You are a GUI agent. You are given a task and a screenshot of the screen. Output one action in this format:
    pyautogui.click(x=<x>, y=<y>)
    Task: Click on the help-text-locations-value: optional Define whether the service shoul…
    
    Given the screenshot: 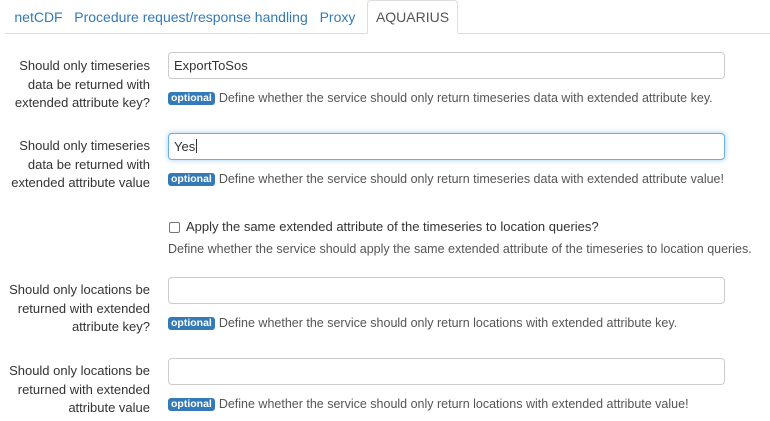 What is the action you would take?
    pyautogui.click(x=428, y=404)
    